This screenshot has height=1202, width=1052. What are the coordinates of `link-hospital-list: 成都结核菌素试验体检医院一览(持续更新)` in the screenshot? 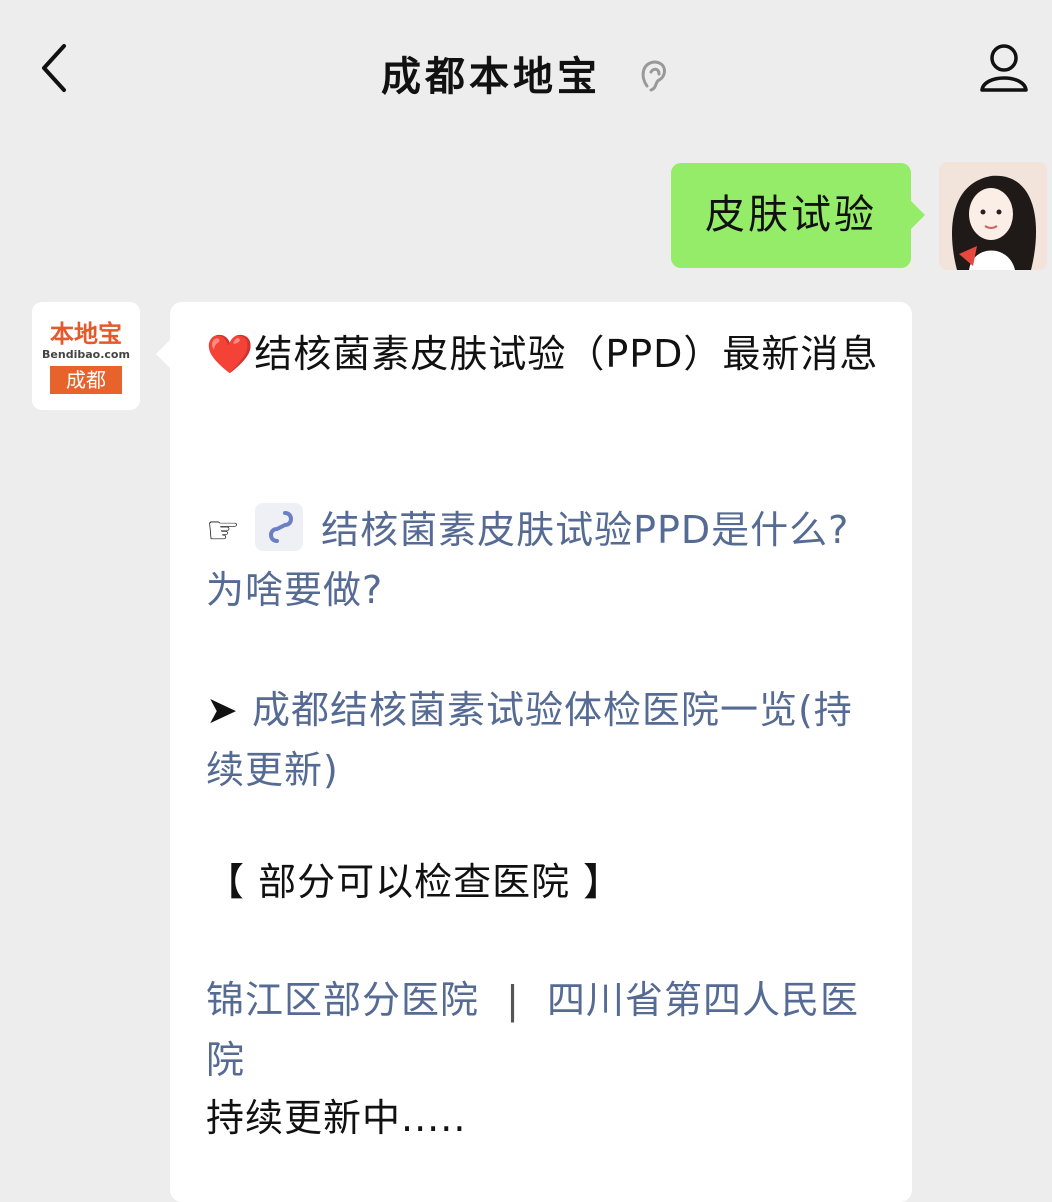 It's located at (529, 740).